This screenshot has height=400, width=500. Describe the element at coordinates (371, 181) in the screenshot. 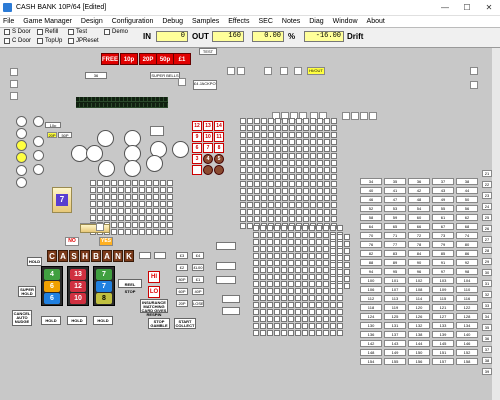

I see `number-cell: 34` at that location.